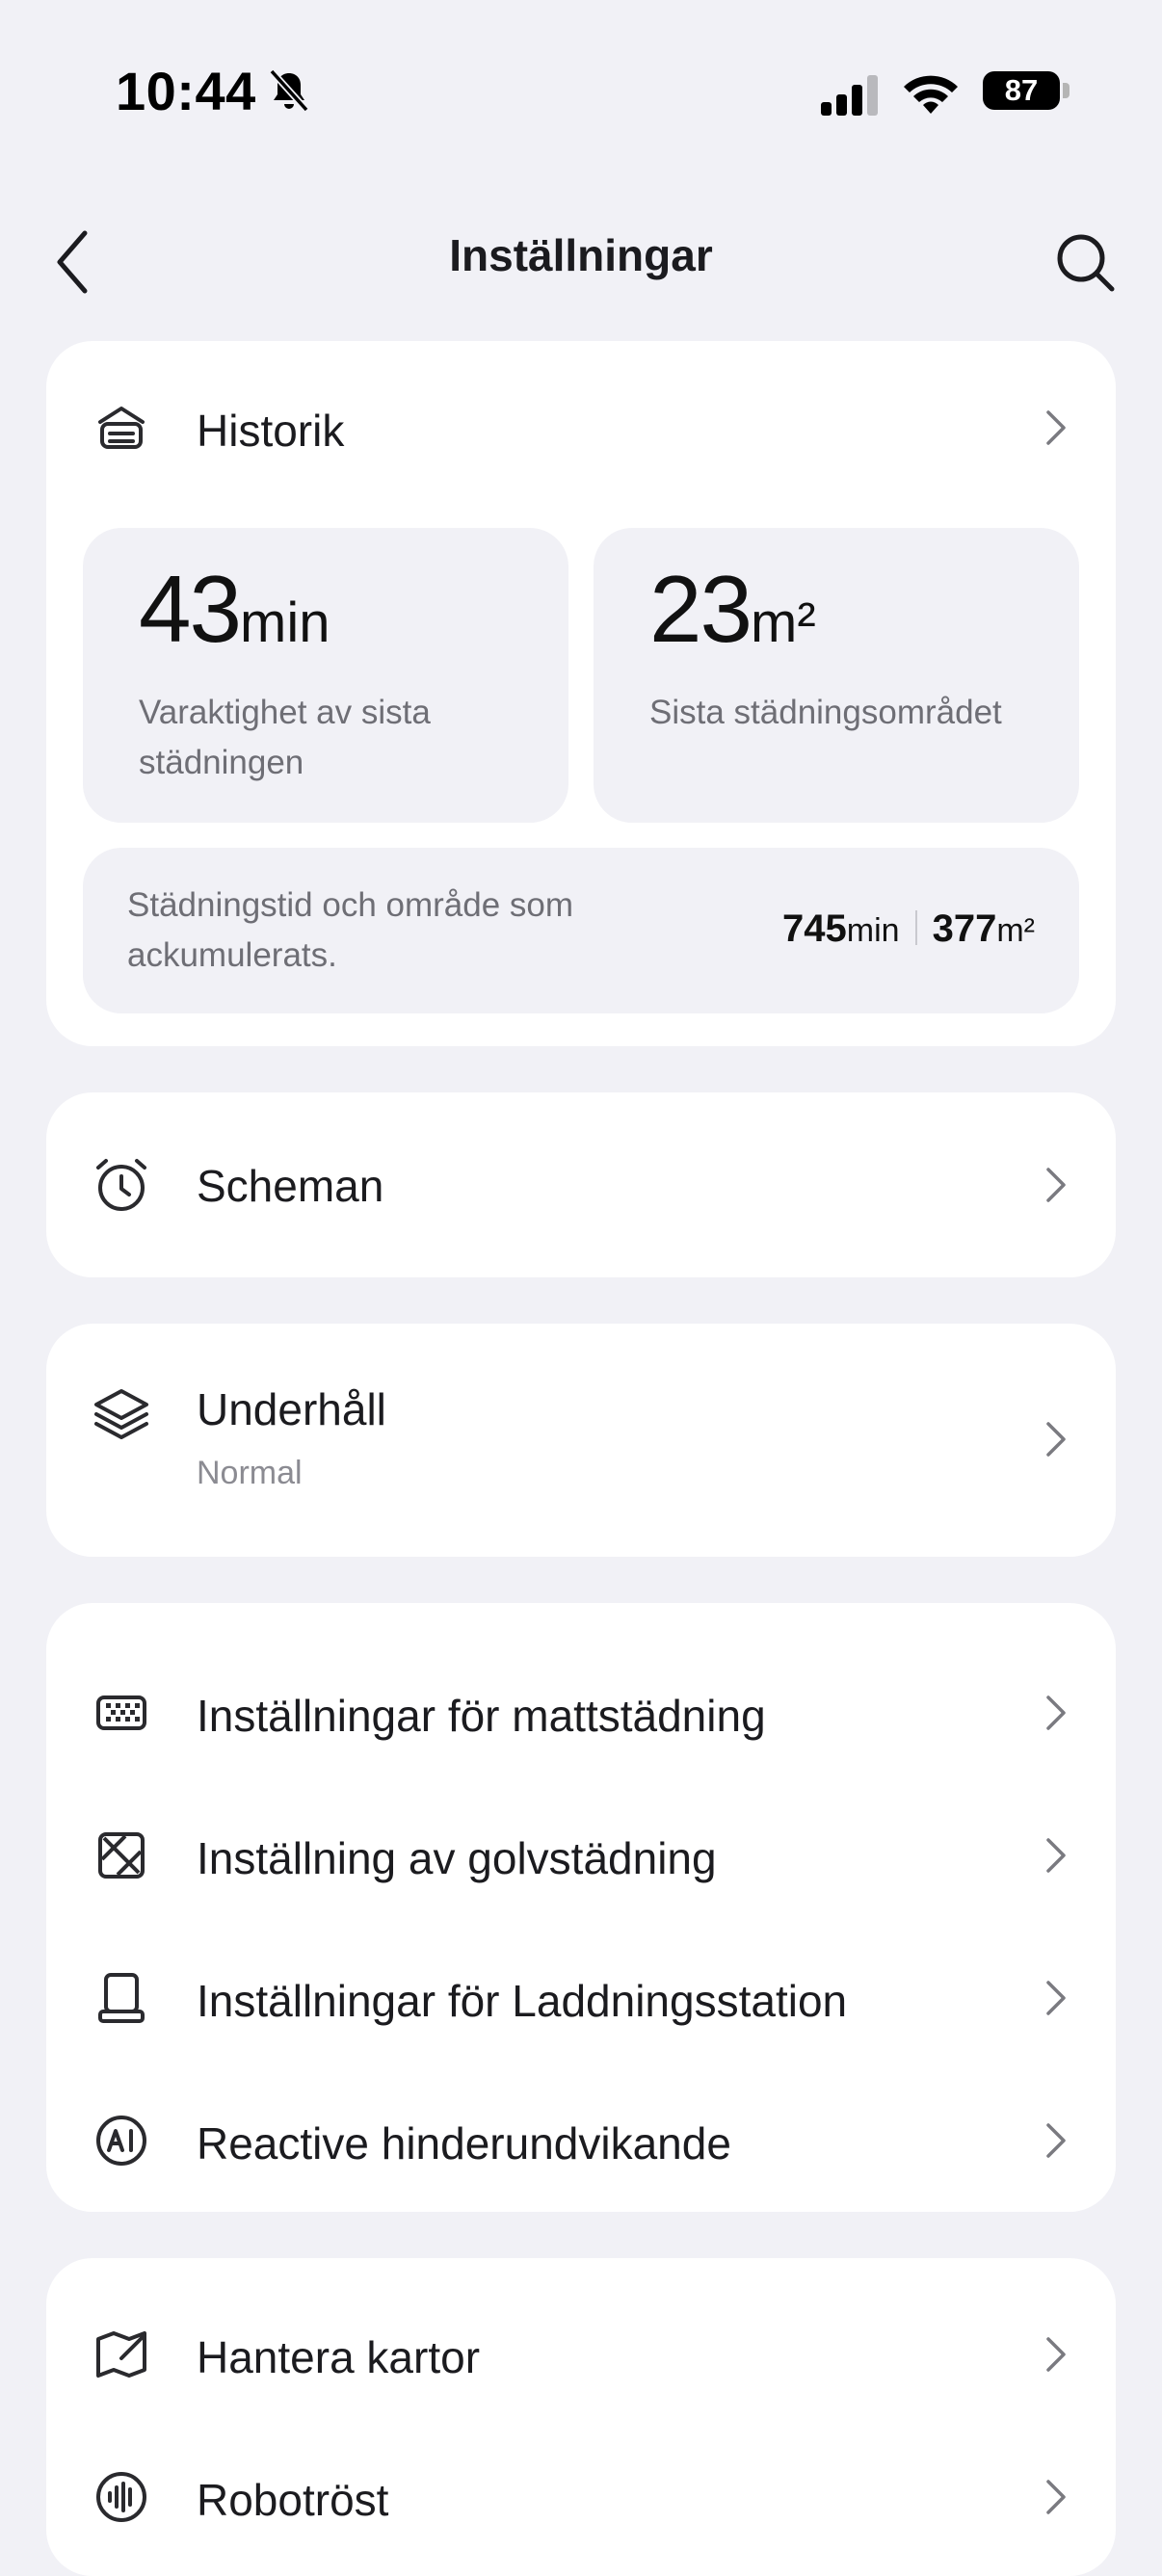 The width and height of the screenshot is (1162, 2576). Describe the element at coordinates (121, 1713) in the screenshot. I see `carpet-icon` at that location.